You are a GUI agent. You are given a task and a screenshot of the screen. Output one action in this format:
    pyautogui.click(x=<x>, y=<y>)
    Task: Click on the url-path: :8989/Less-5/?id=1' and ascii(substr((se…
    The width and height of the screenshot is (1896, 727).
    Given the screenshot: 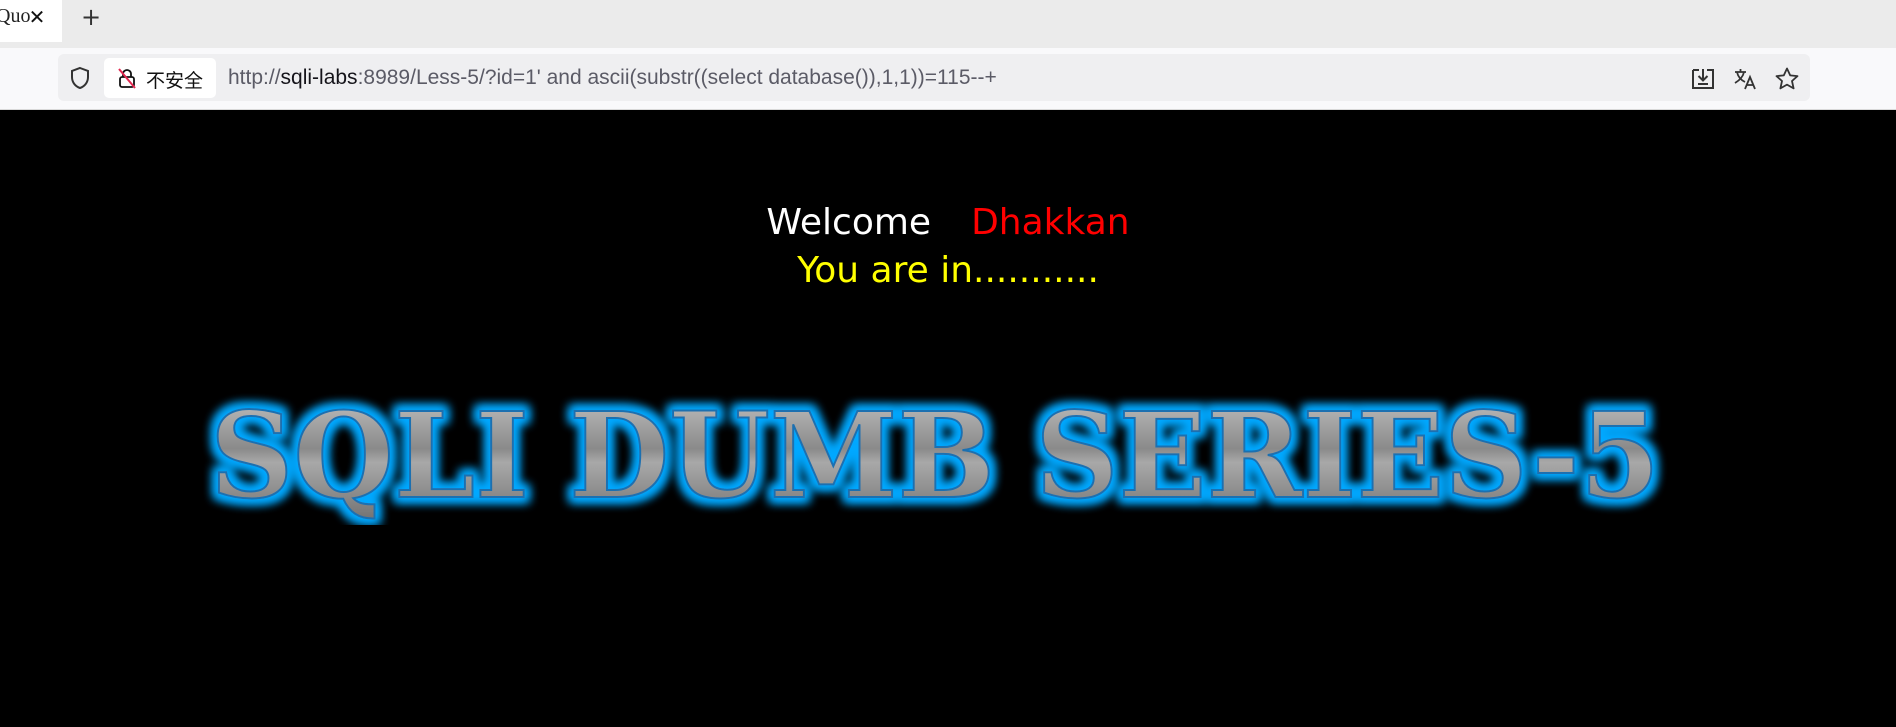 What is the action you would take?
    pyautogui.click(x=677, y=77)
    